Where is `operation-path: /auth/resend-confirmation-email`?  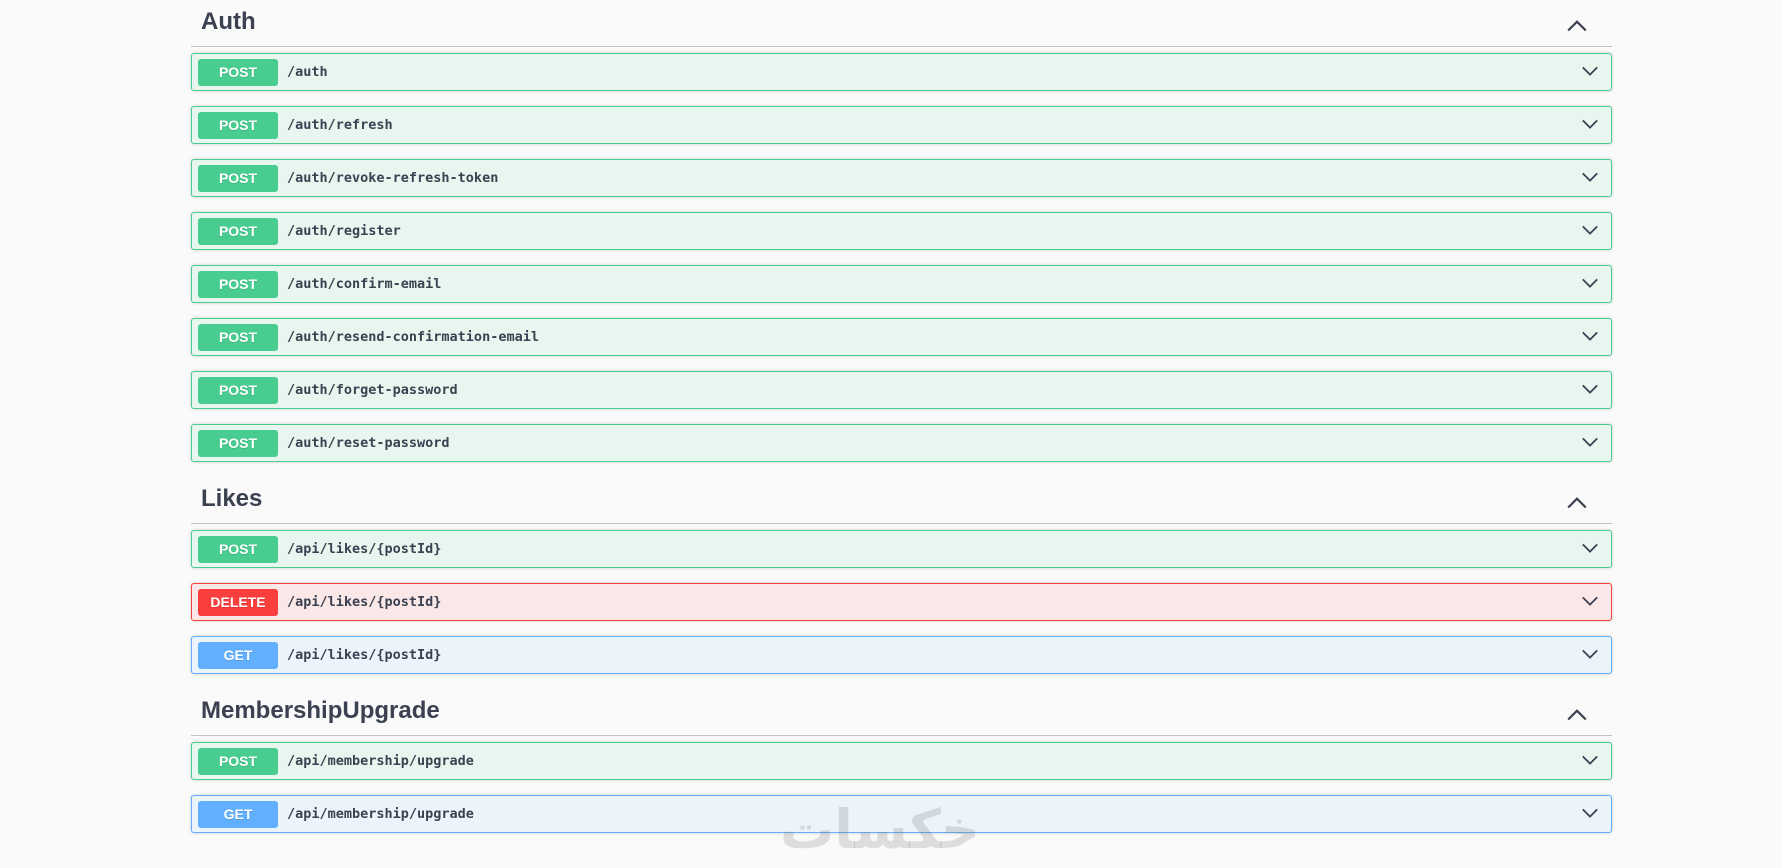 operation-path: /auth/resend-confirmation-email is located at coordinates (413, 337).